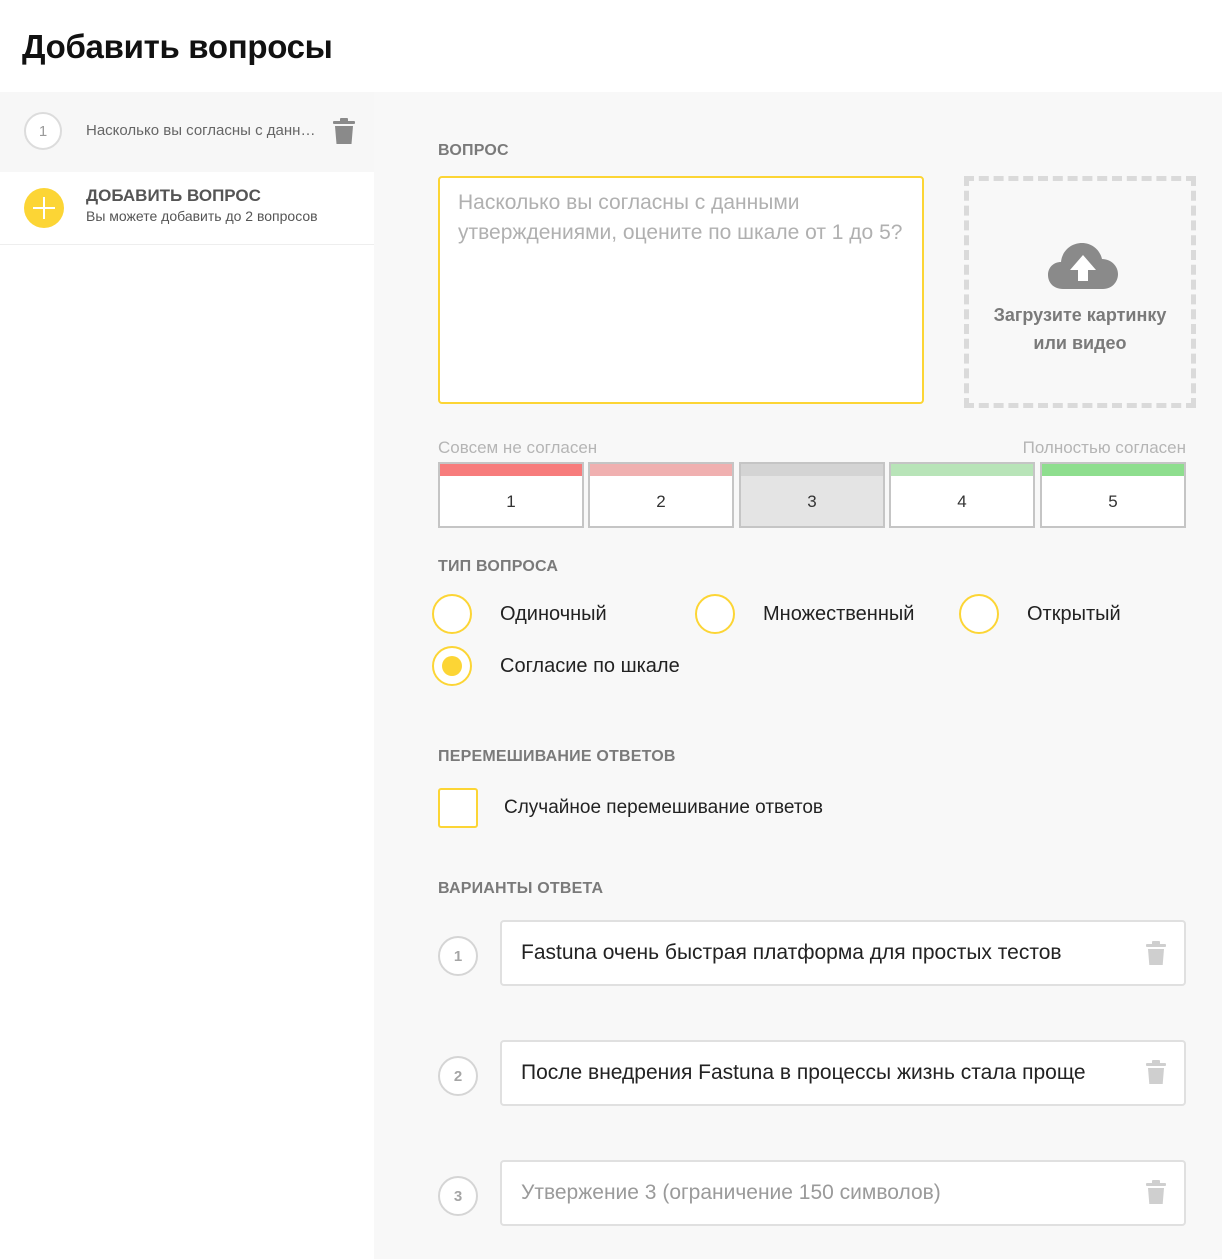  Describe the element at coordinates (521, 888) in the screenshot. I see `answers-label: ВАРИАНТЫ ОТВЕТА` at that location.